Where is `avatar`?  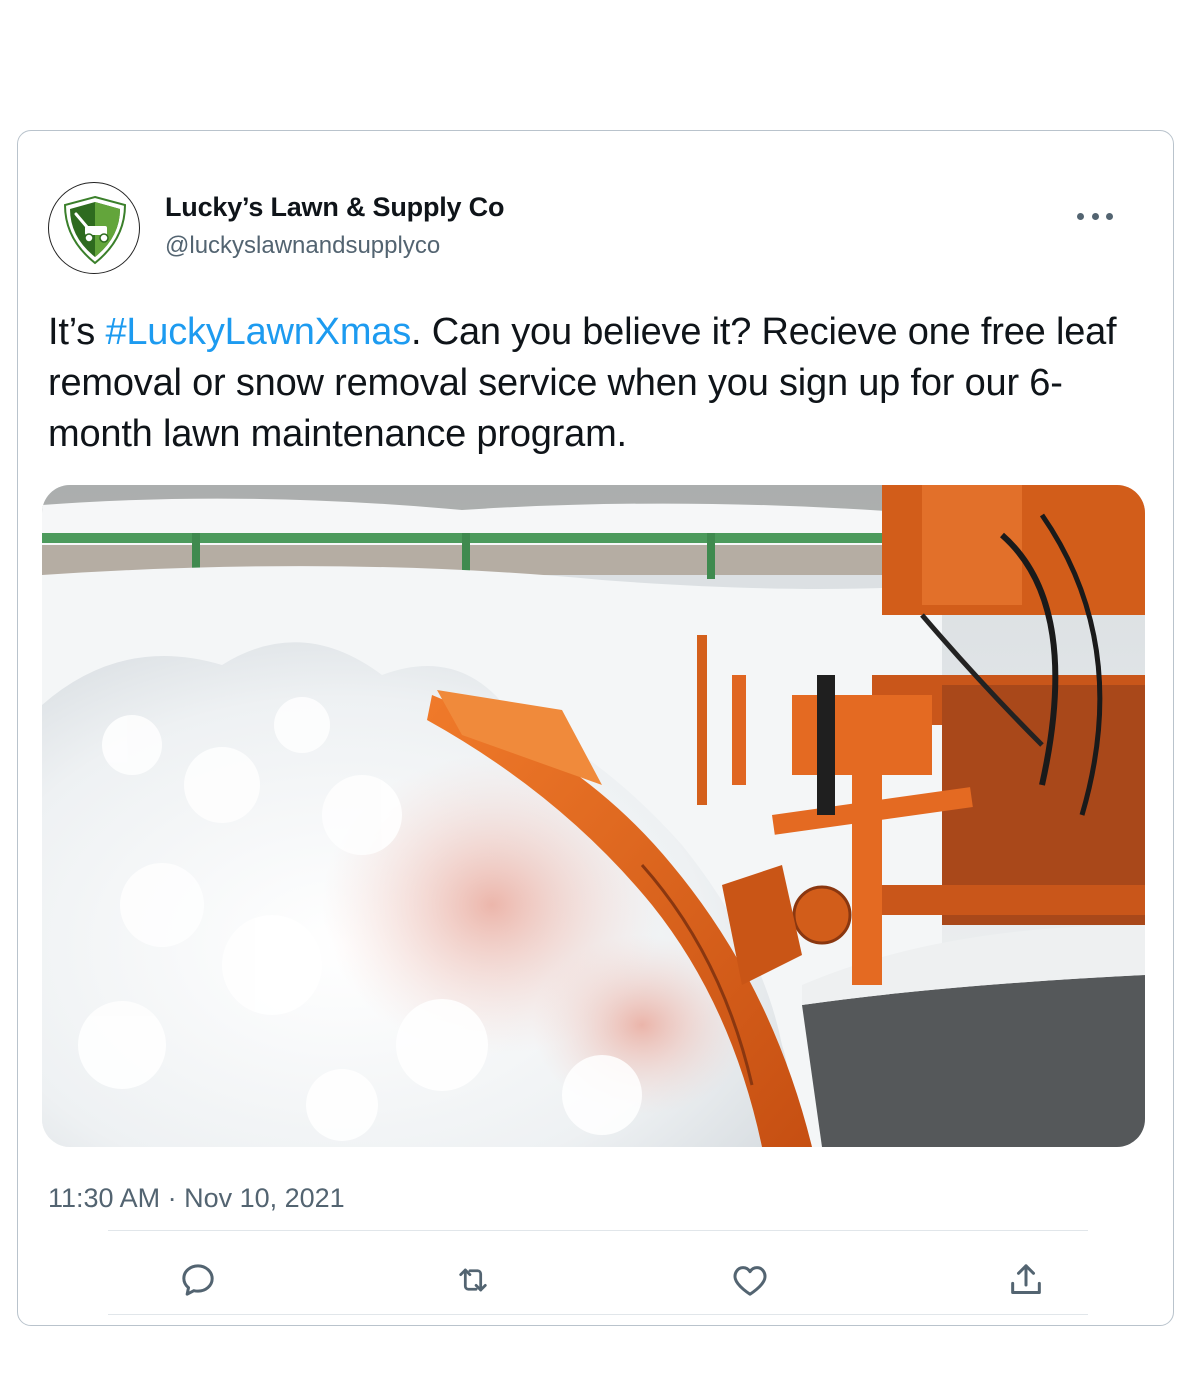
avatar is located at coordinates (94, 228).